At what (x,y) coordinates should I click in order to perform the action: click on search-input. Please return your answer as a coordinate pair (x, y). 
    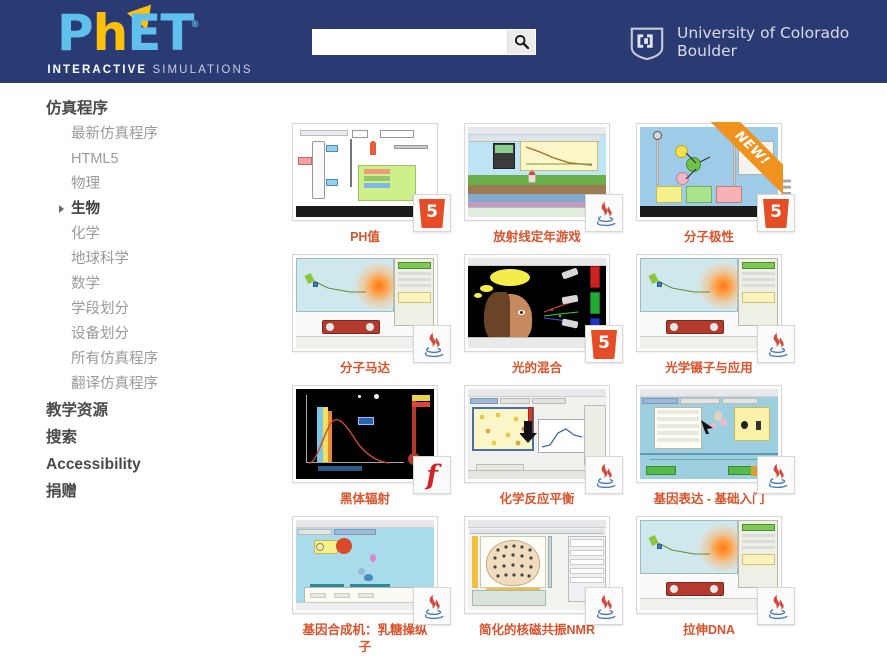
    Looking at the image, I should click on (410, 41).